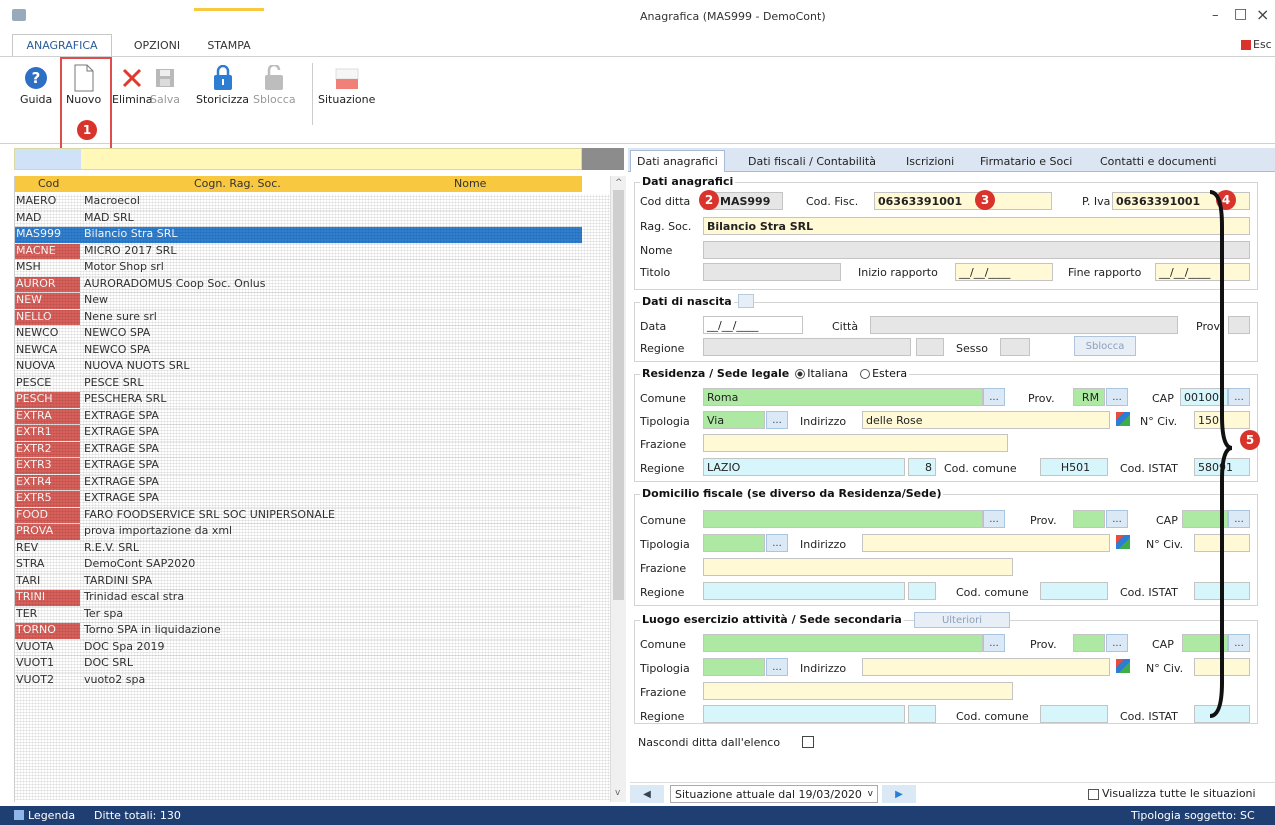  Describe the element at coordinates (746, 301) in the screenshot. I see `nascita-calendar-icon` at that location.